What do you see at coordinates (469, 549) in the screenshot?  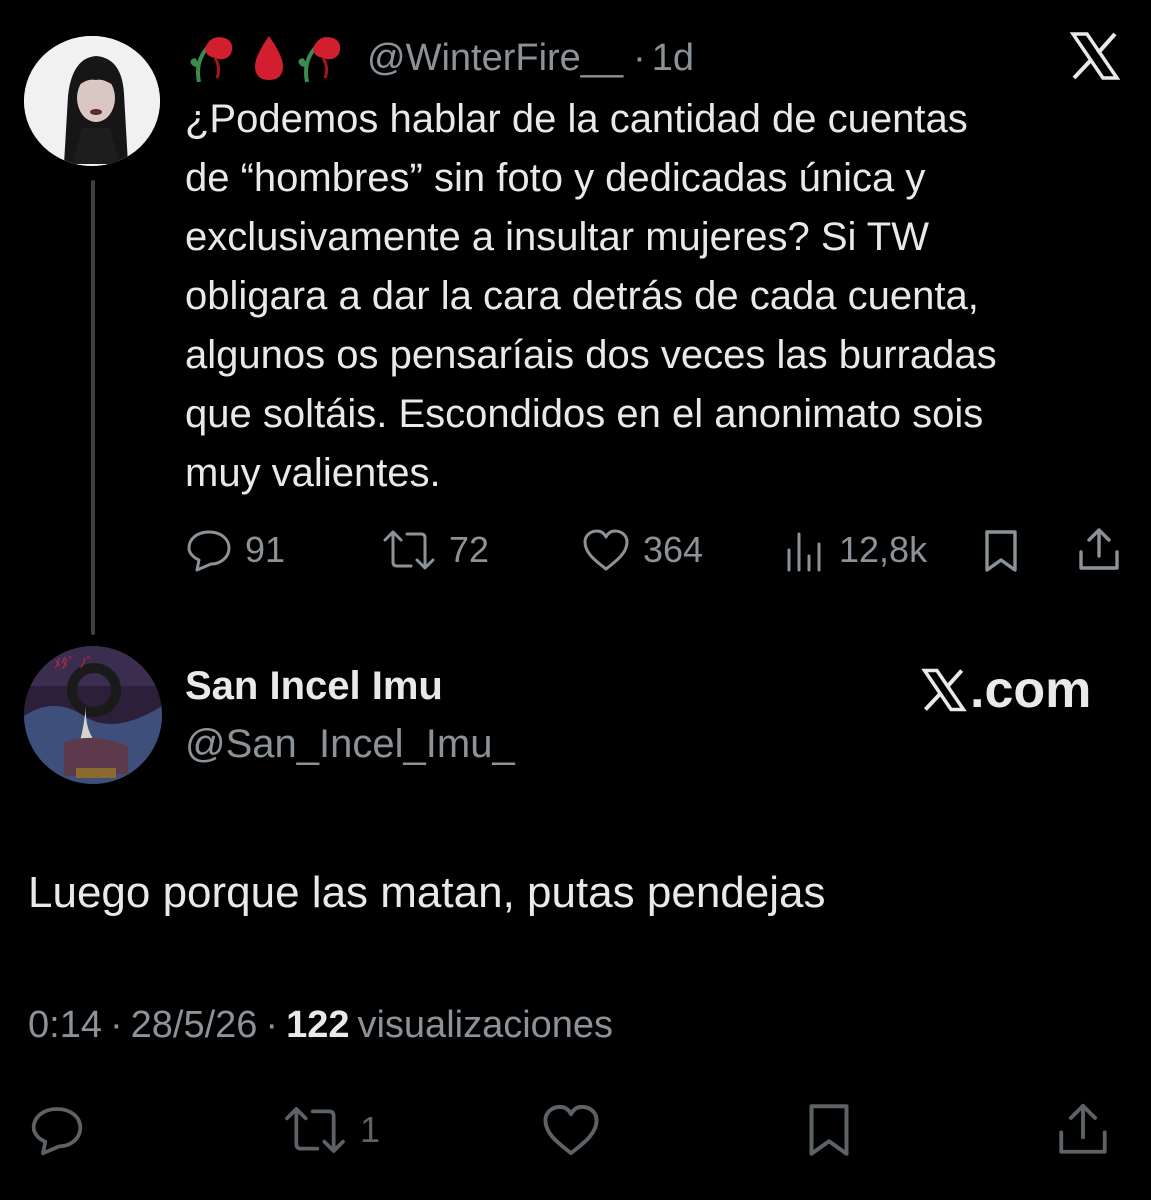 I see `repost-count: 72` at bounding box center [469, 549].